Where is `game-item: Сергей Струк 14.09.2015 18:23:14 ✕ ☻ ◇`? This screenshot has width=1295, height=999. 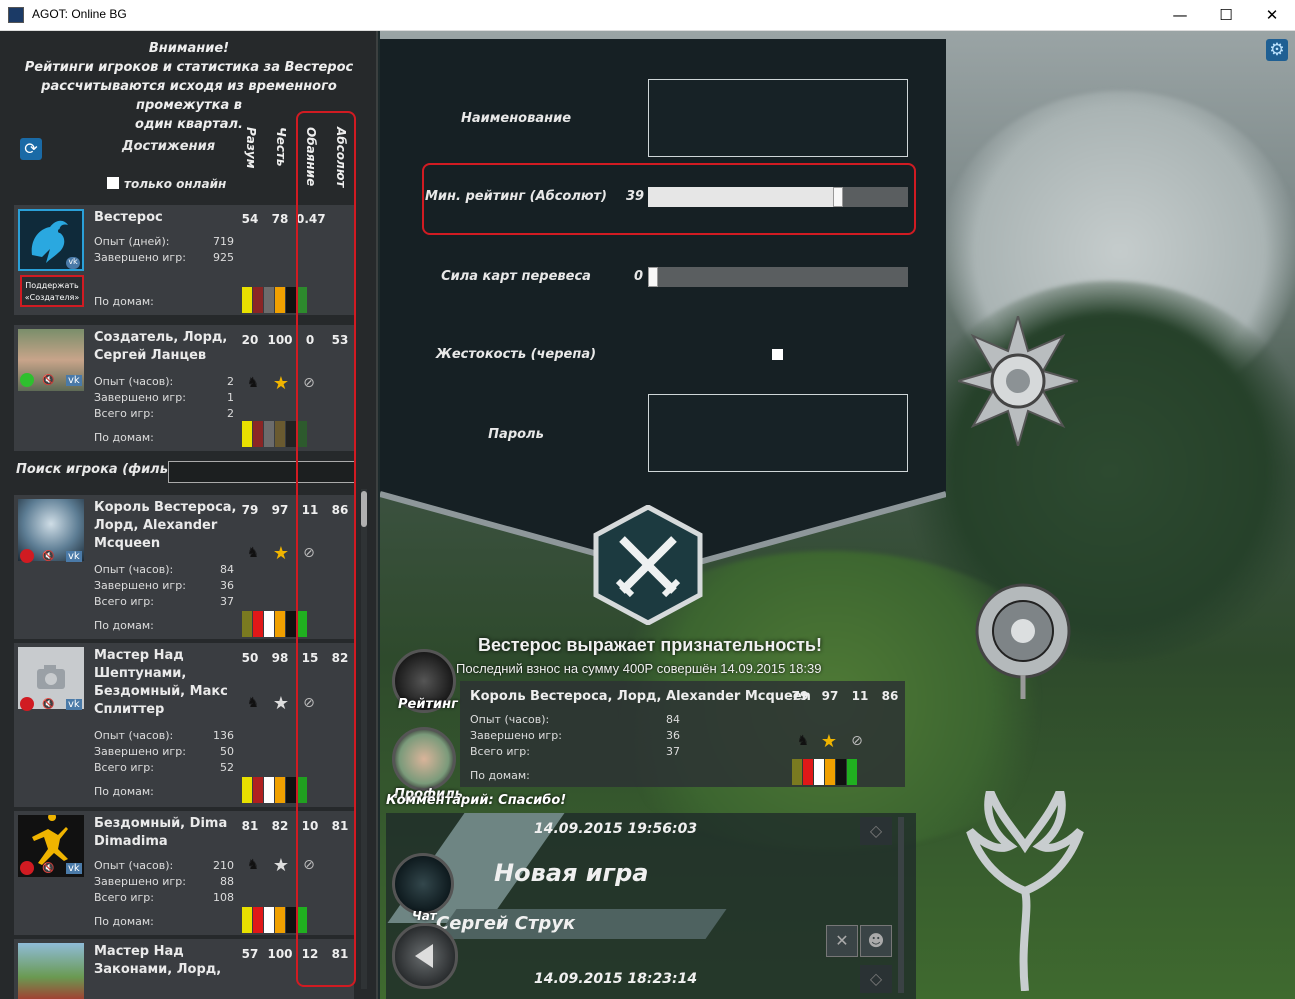 game-item: Сергей Струк 14.09.2015 18:23:14 ✕ ☻ ◇ is located at coordinates (646, 954).